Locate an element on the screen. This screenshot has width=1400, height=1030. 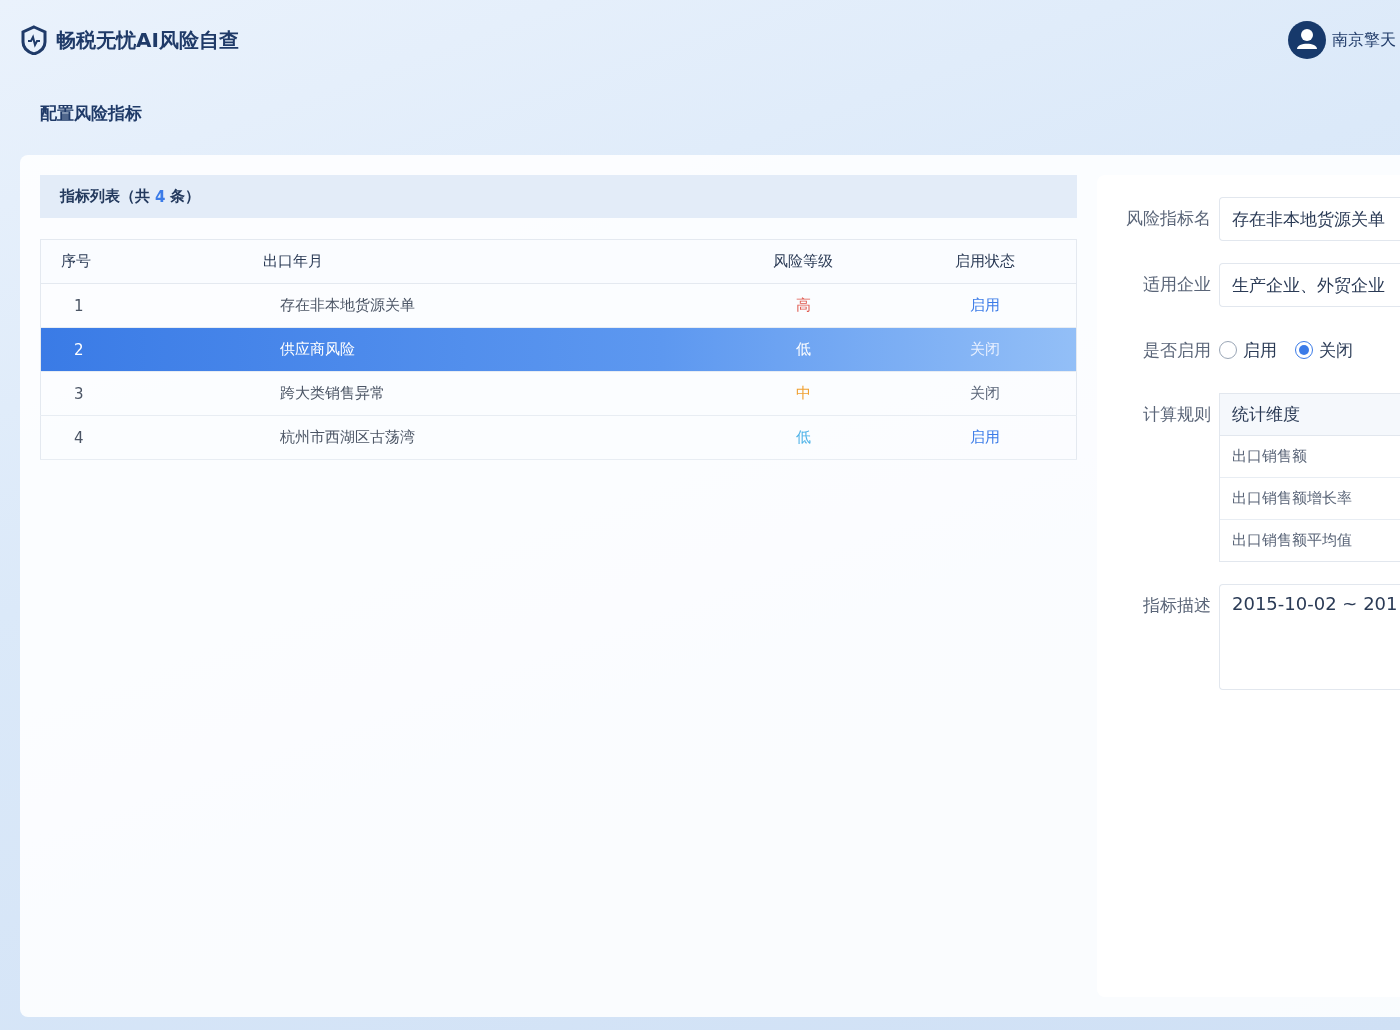
user-name: 南京擎天 is located at coordinates (1364, 40).